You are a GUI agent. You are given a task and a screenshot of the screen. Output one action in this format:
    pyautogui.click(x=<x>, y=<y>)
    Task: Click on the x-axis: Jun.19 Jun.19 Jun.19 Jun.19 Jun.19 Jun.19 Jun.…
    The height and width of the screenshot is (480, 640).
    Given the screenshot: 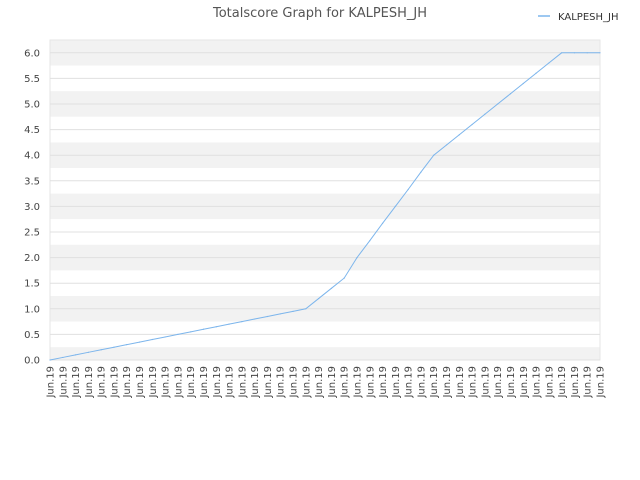 What is the action you would take?
    pyautogui.click(x=326, y=382)
    